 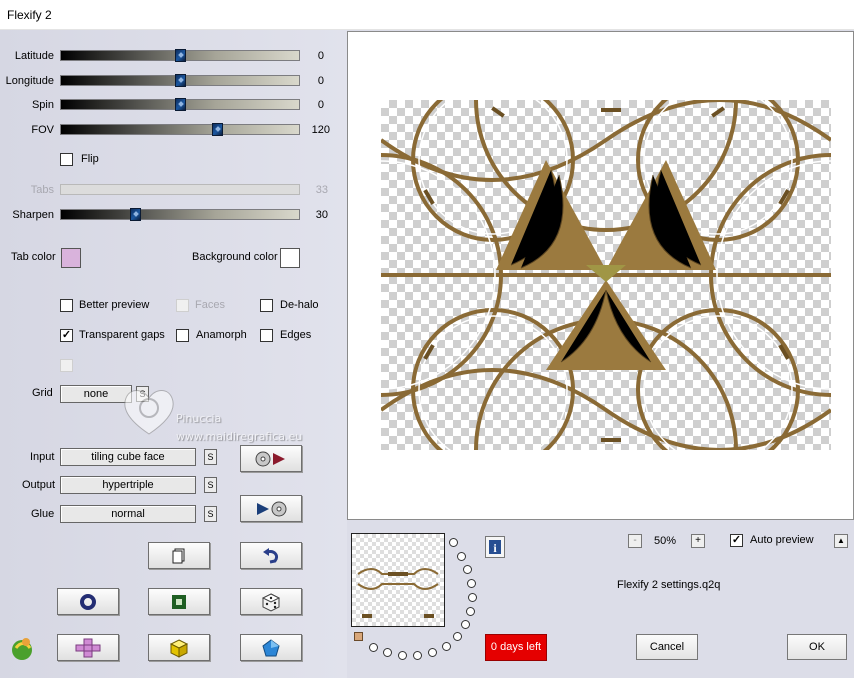 I want to click on glue-s-button: S, so click(x=210, y=514).